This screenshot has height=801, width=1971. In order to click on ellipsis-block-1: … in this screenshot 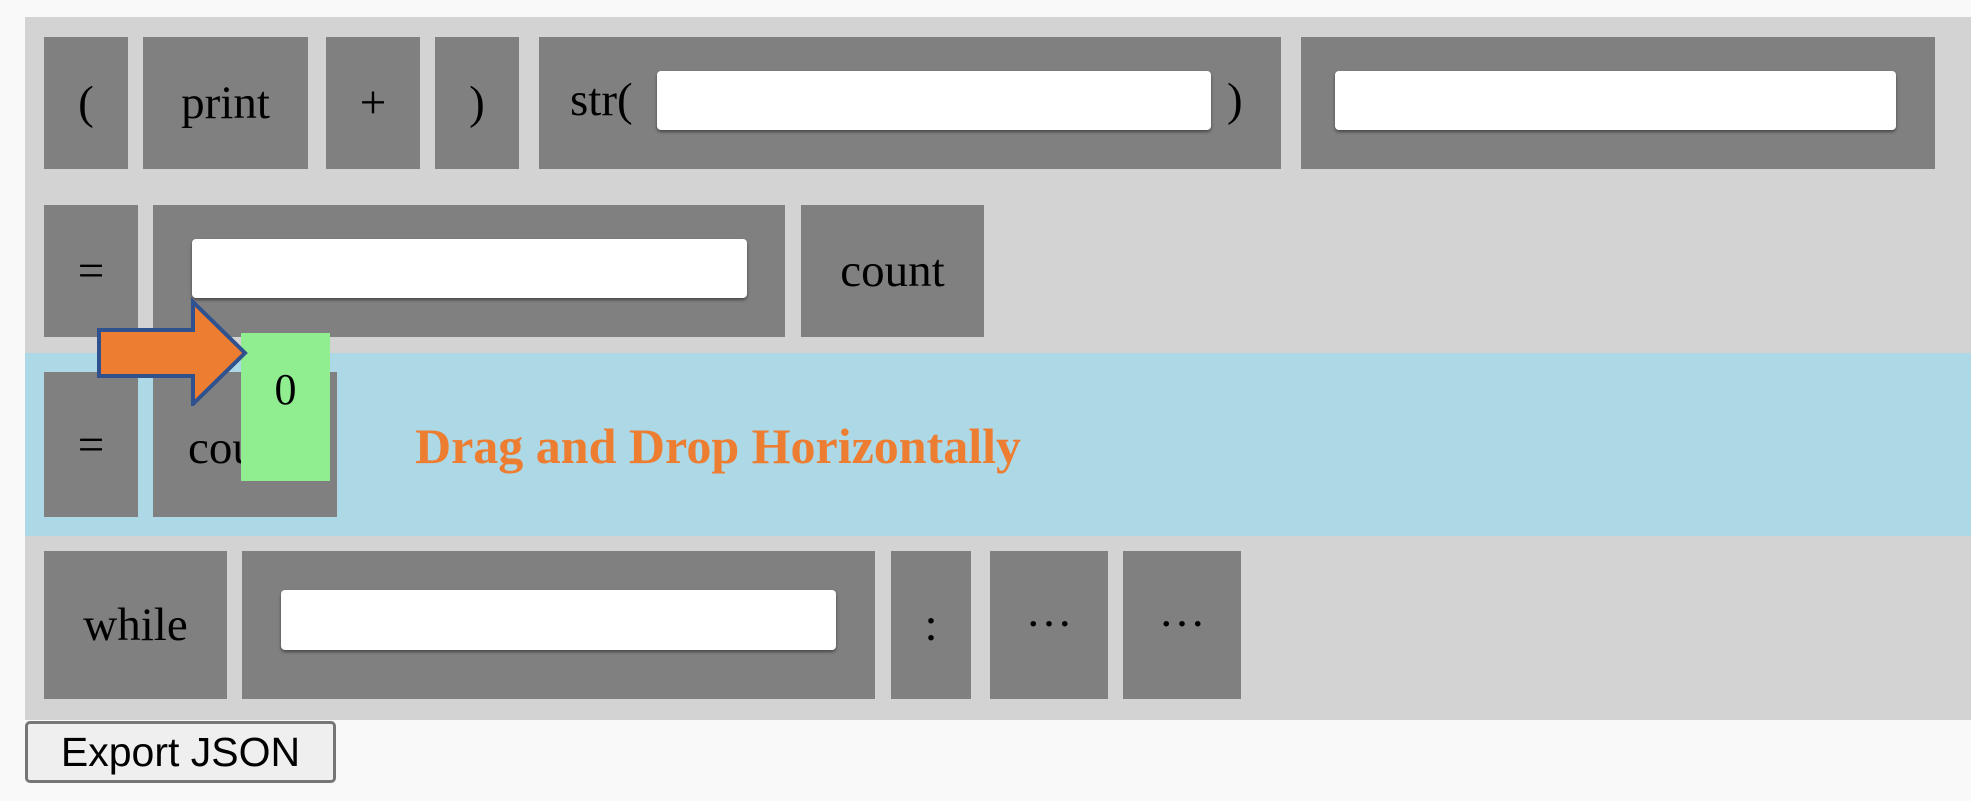, I will do `click(1049, 625)`.